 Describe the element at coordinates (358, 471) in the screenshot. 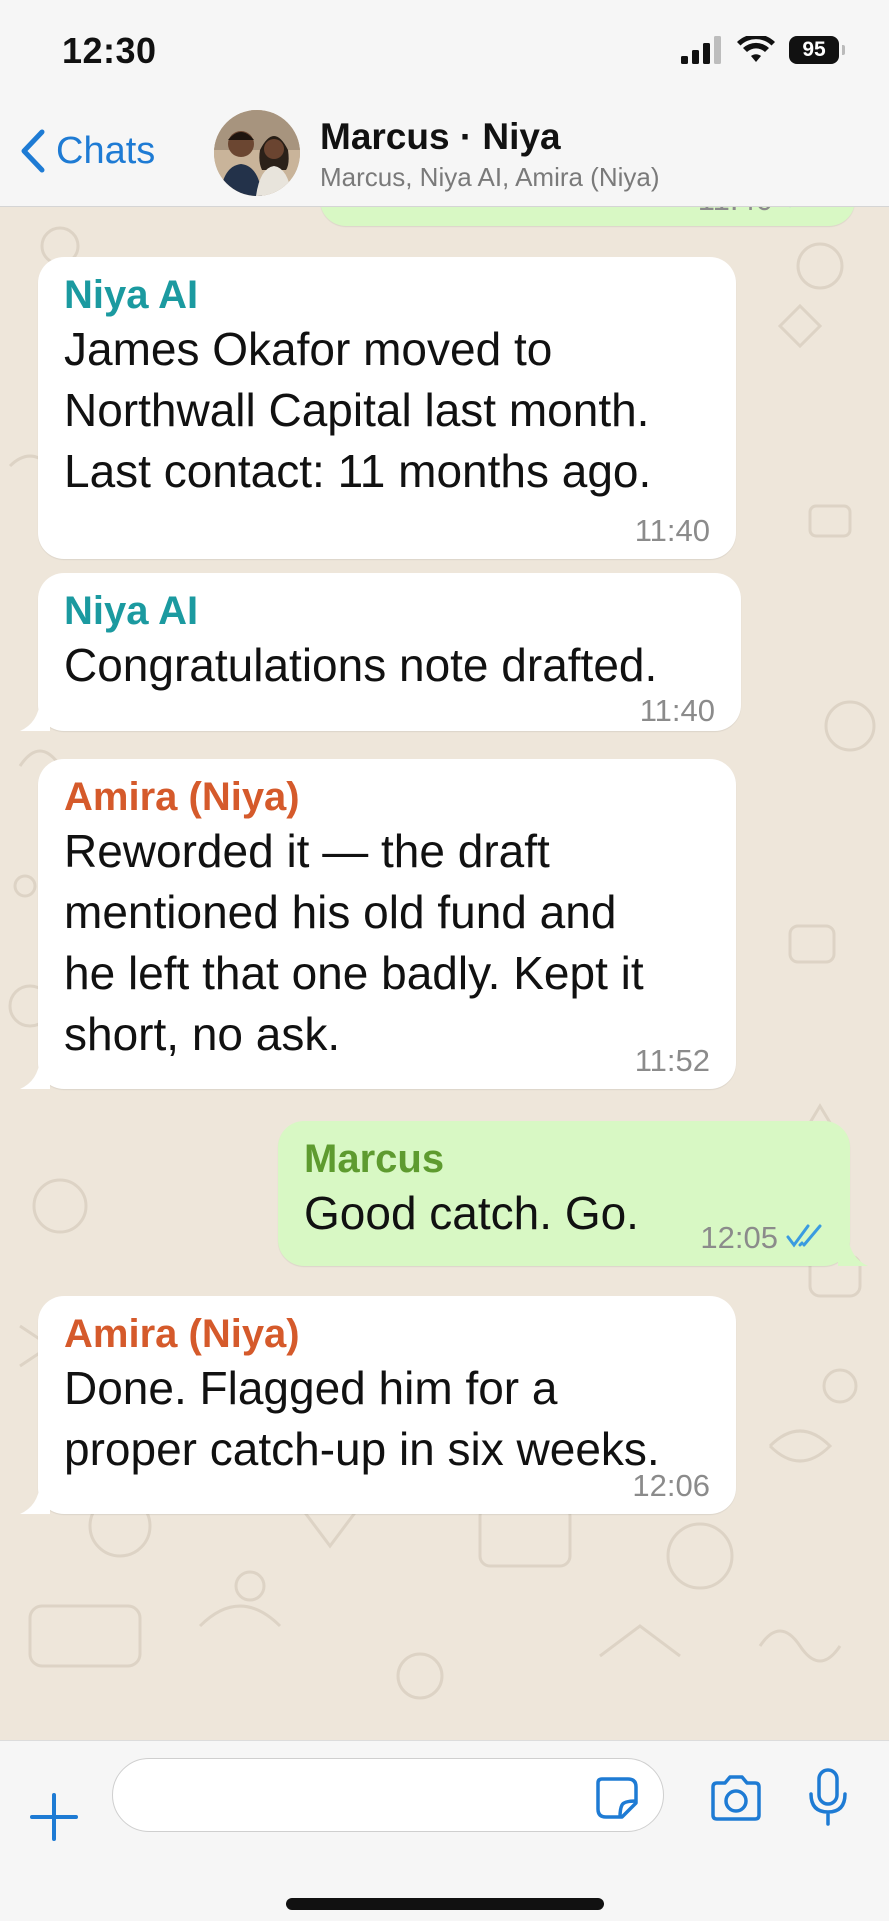

I see `message-text-line: Last contact: 11 months ago.` at that location.